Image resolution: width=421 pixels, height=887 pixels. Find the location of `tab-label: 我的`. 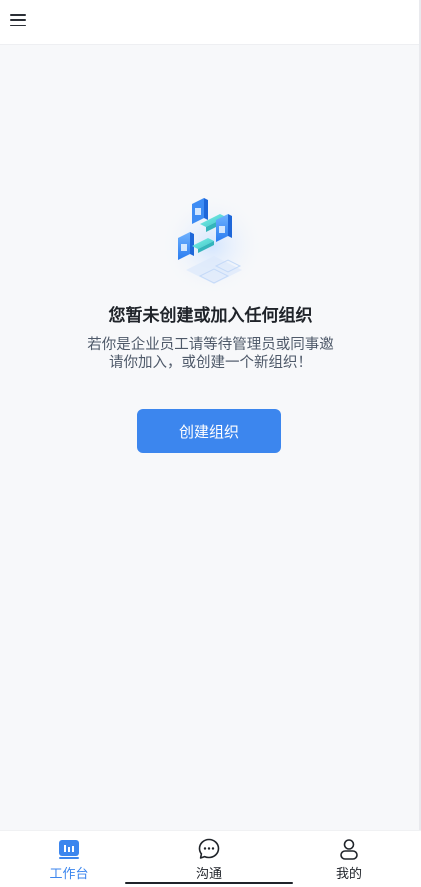

tab-label: 我的 is located at coordinates (348, 874).